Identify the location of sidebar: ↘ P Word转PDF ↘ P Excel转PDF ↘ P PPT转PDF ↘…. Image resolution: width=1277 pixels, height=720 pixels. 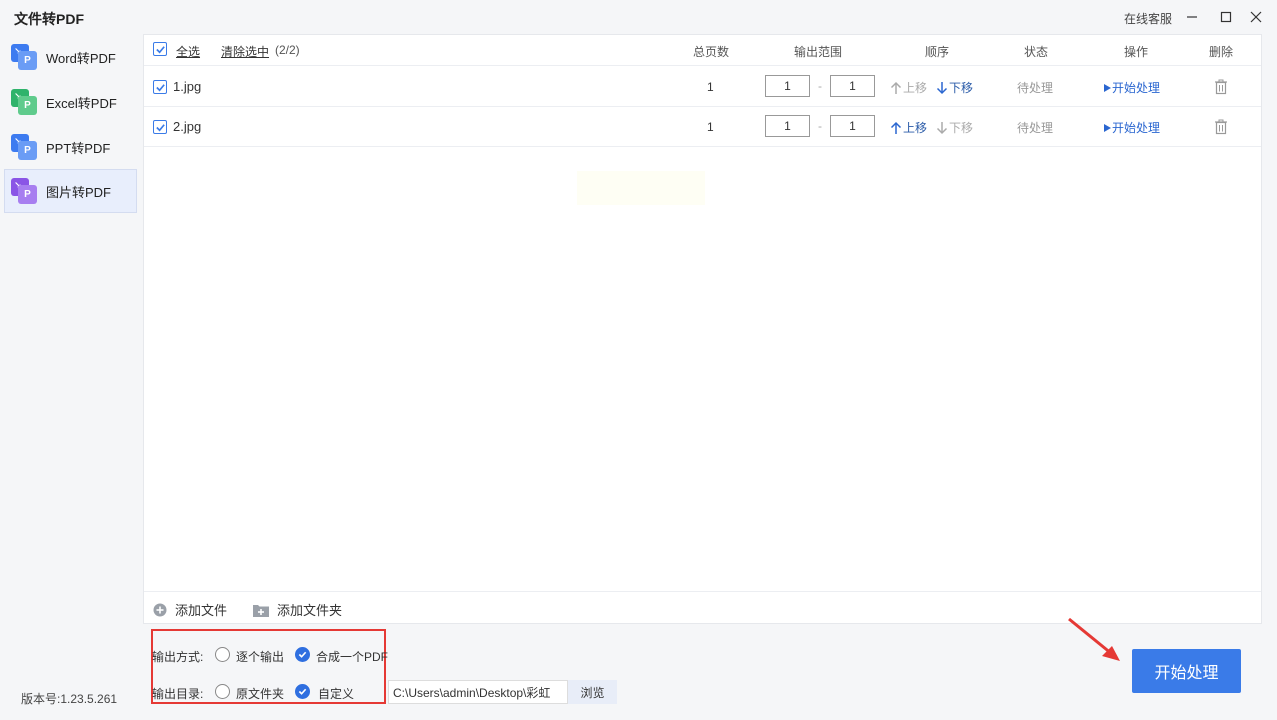
(70, 377).